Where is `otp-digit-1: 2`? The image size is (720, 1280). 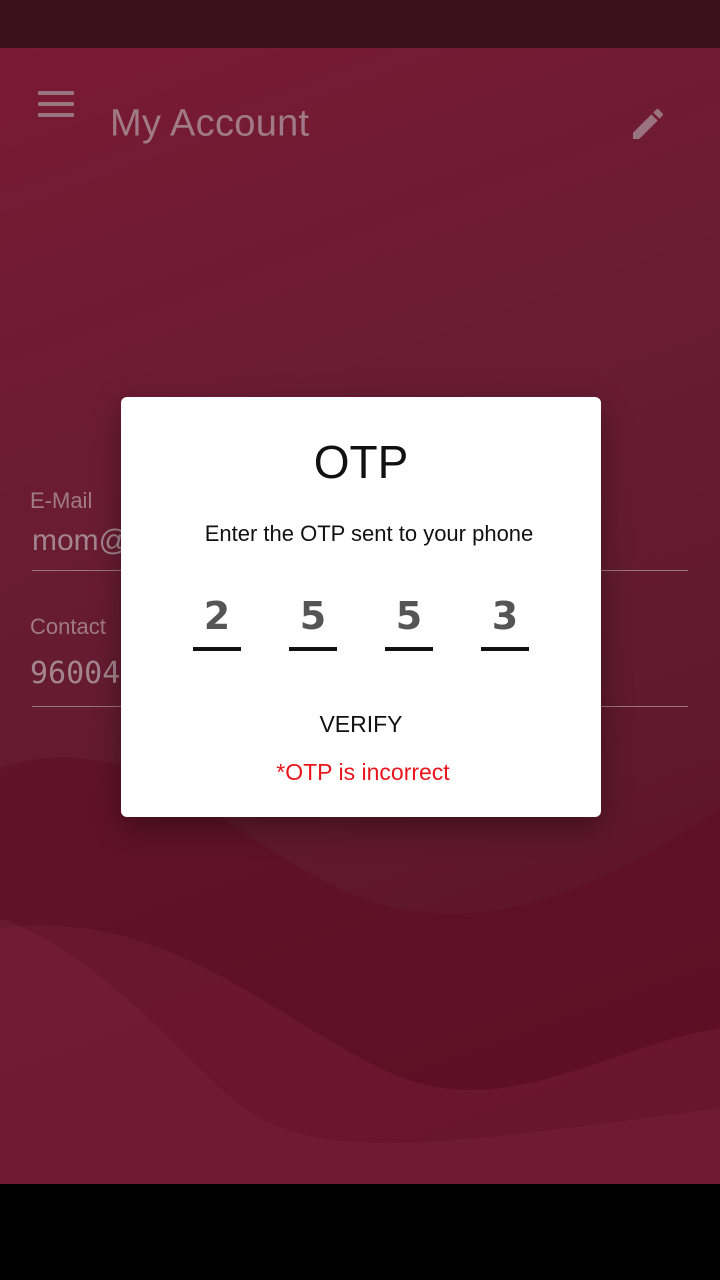 otp-digit-1: 2 is located at coordinates (217, 619).